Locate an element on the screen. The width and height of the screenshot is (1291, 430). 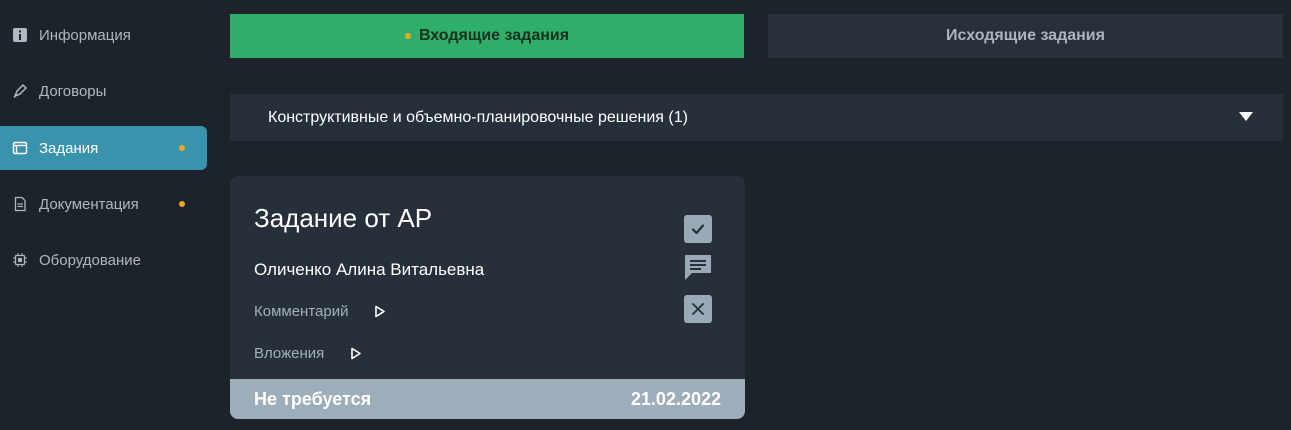
sidebar-item-label: Договоры is located at coordinates (73, 91).